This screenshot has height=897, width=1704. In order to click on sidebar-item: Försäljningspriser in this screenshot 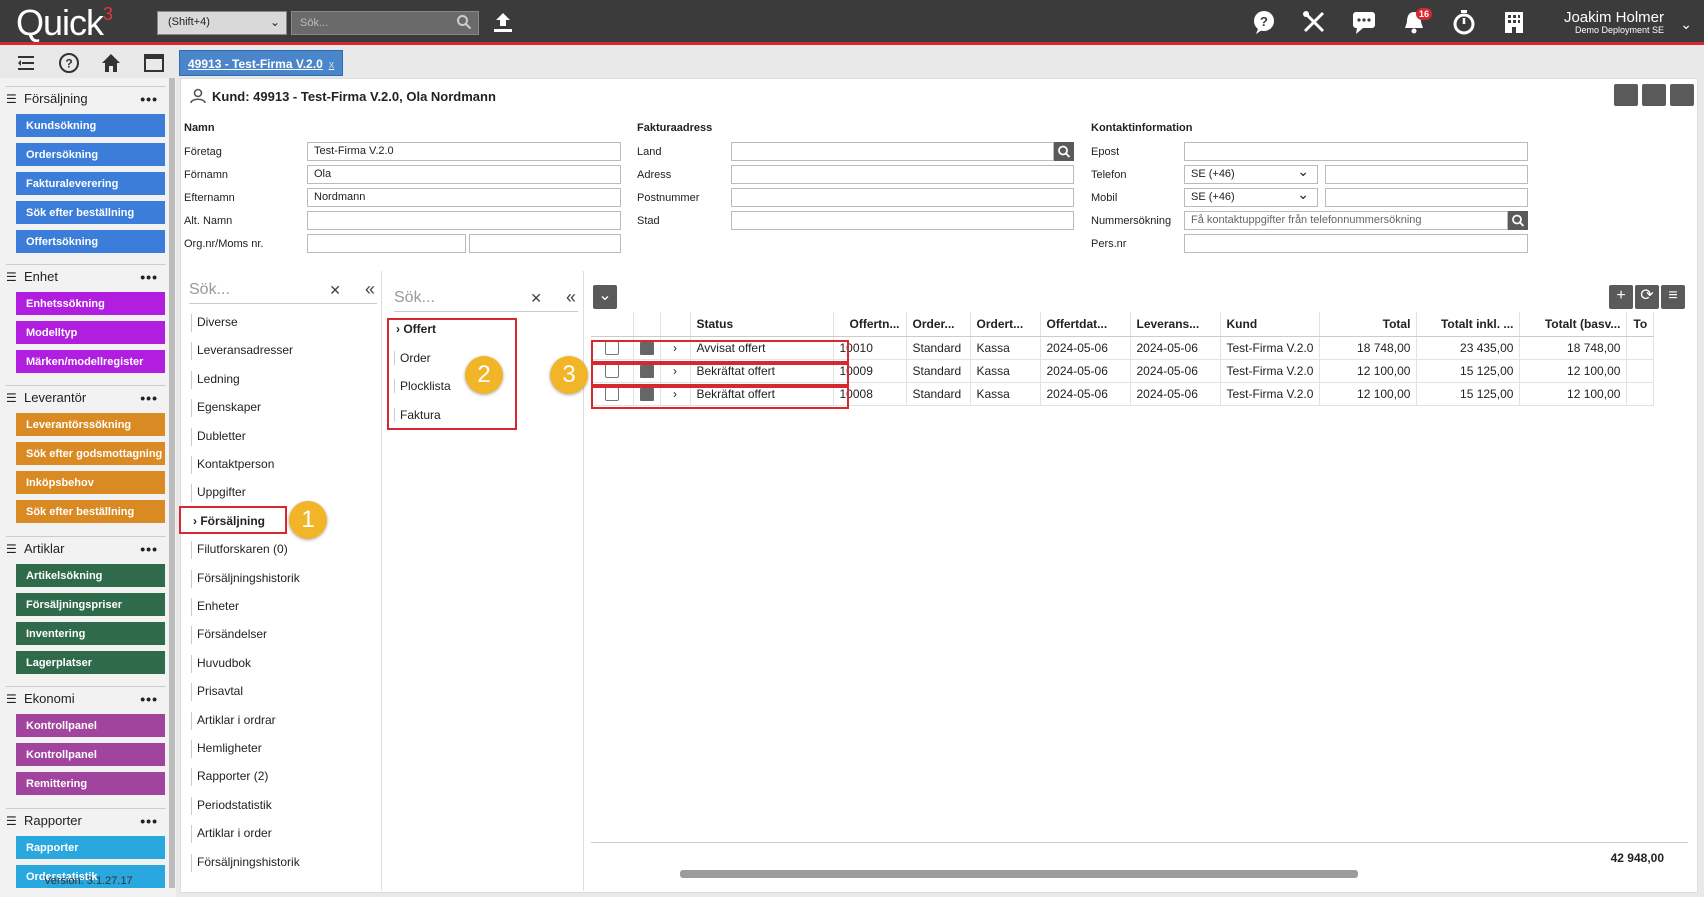, I will do `click(90, 604)`.